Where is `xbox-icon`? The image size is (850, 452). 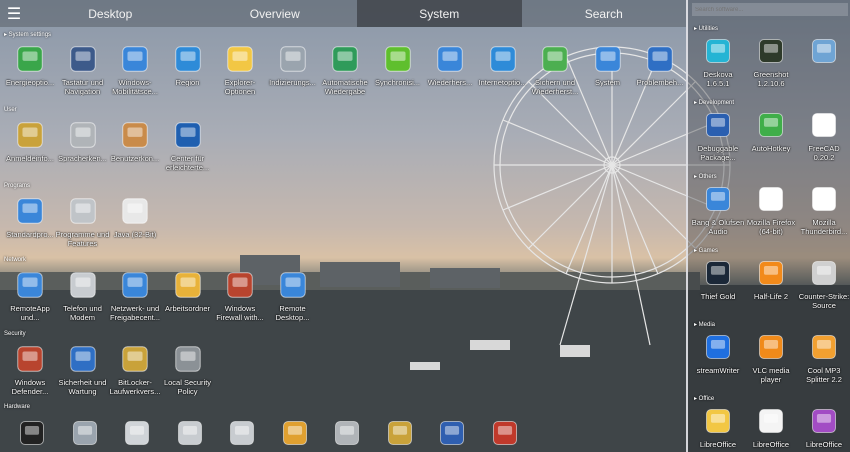
xbox-icon is located at coordinates (452, 433).